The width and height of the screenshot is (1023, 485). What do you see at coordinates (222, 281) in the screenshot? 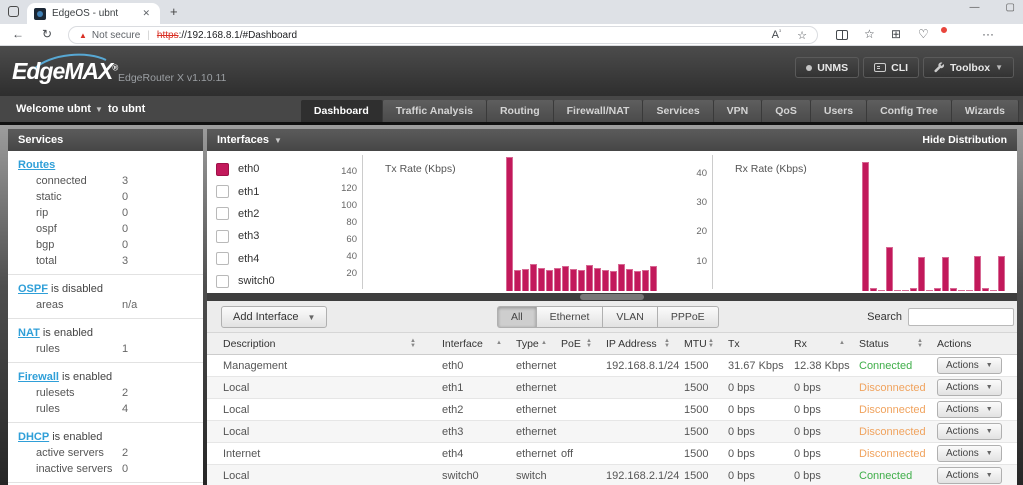
I see `checkbox-switch0` at bounding box center [222, 281].